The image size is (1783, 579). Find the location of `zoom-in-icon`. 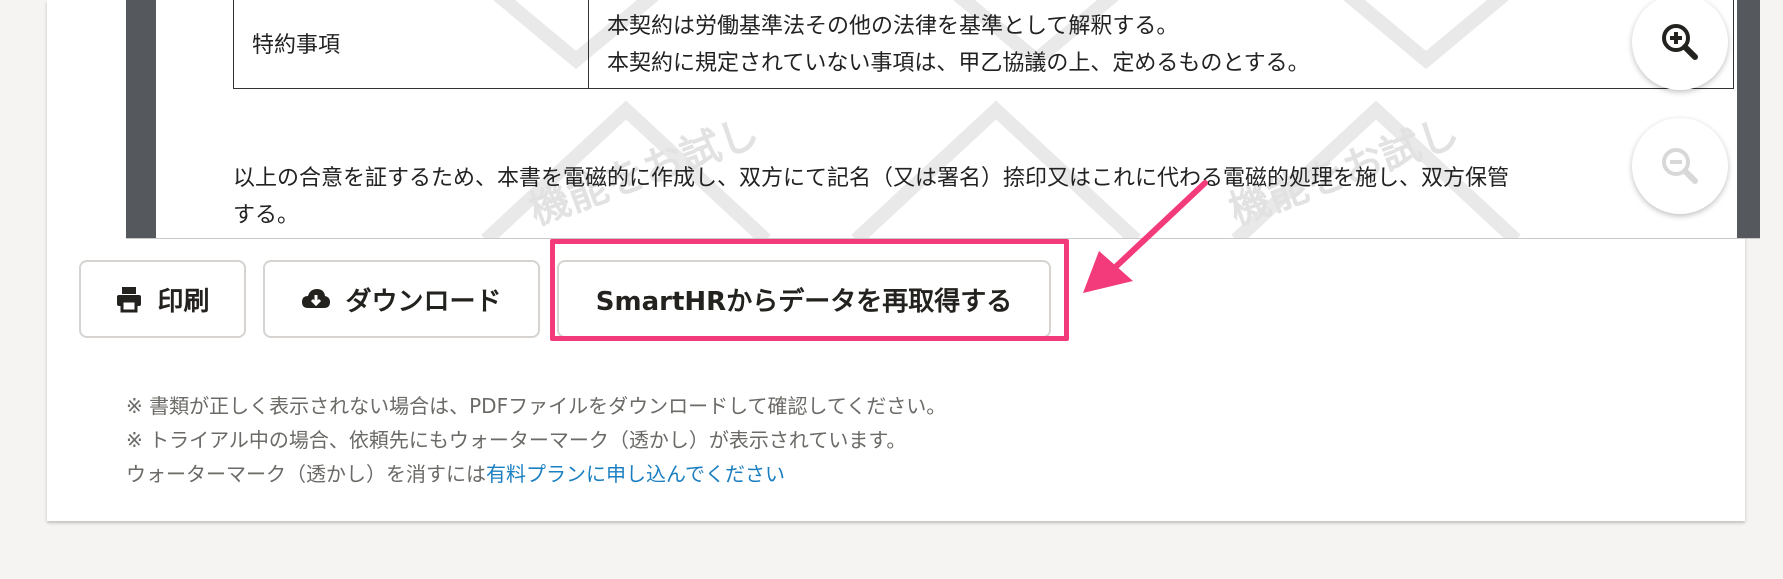

zoom-in-icon is located at coordinates (1680, 42).